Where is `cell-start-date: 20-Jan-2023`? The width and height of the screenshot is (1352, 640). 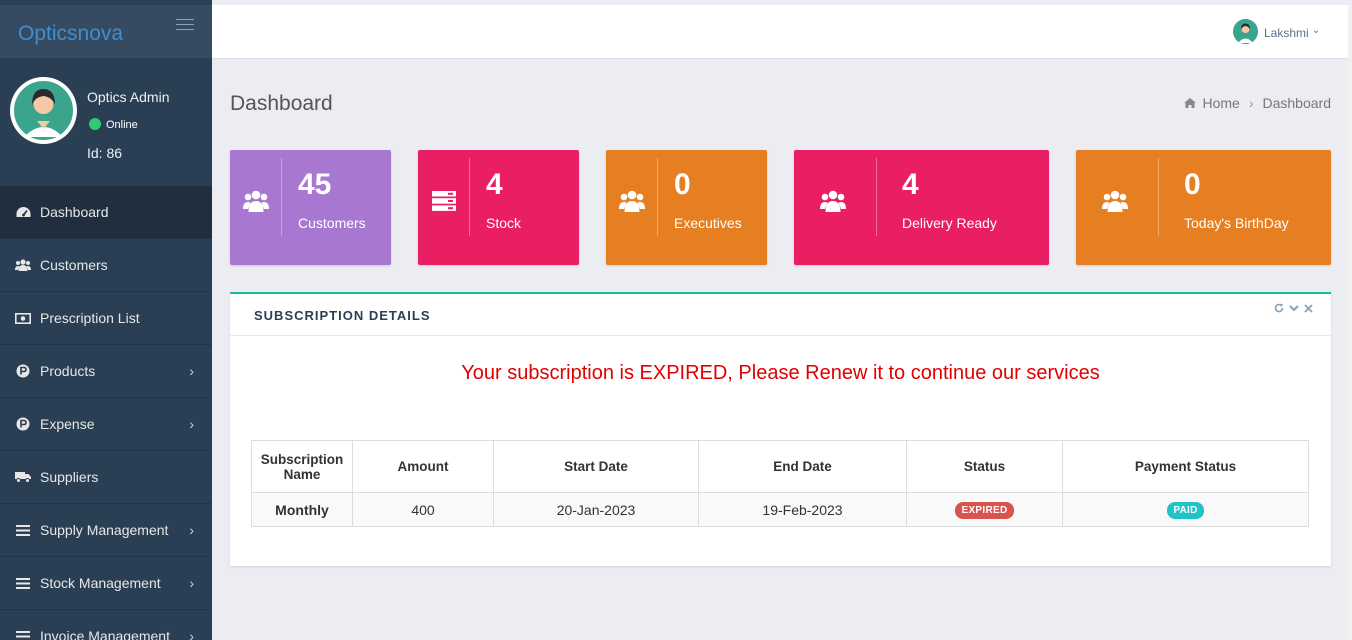 cell-start-date: 20-Jan-2023 is located at coordinates (596, 509).